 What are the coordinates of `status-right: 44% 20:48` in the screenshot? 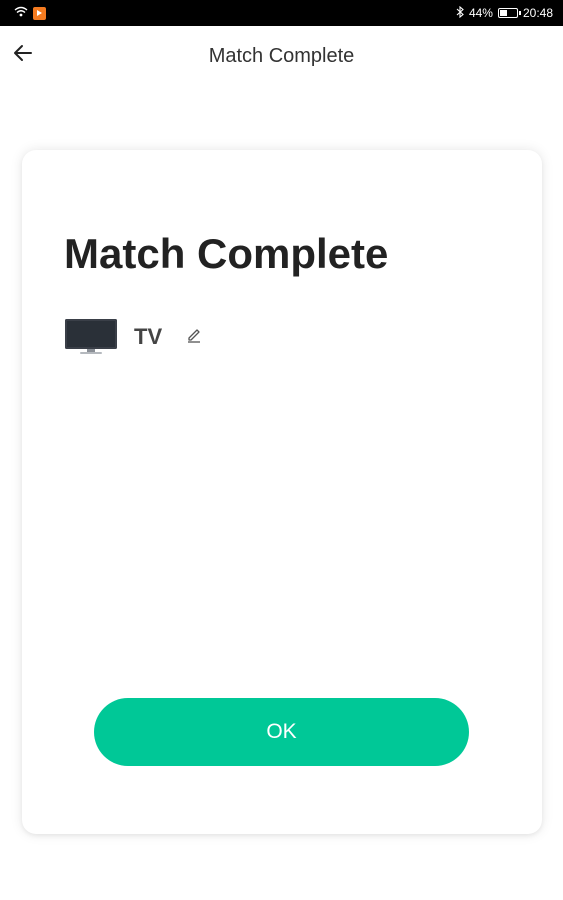 It's located at (504, 13).